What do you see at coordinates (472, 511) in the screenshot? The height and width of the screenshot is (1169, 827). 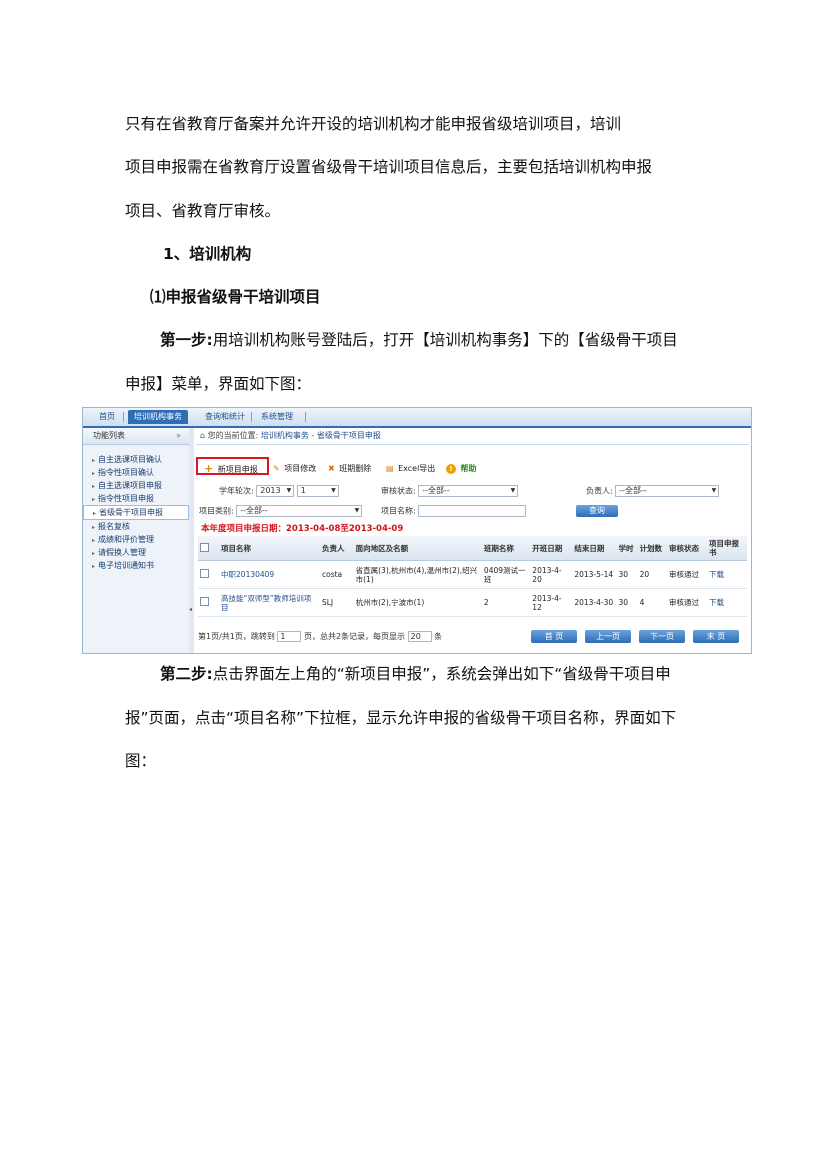 I see `name-input` at bounding box center [472, 511].